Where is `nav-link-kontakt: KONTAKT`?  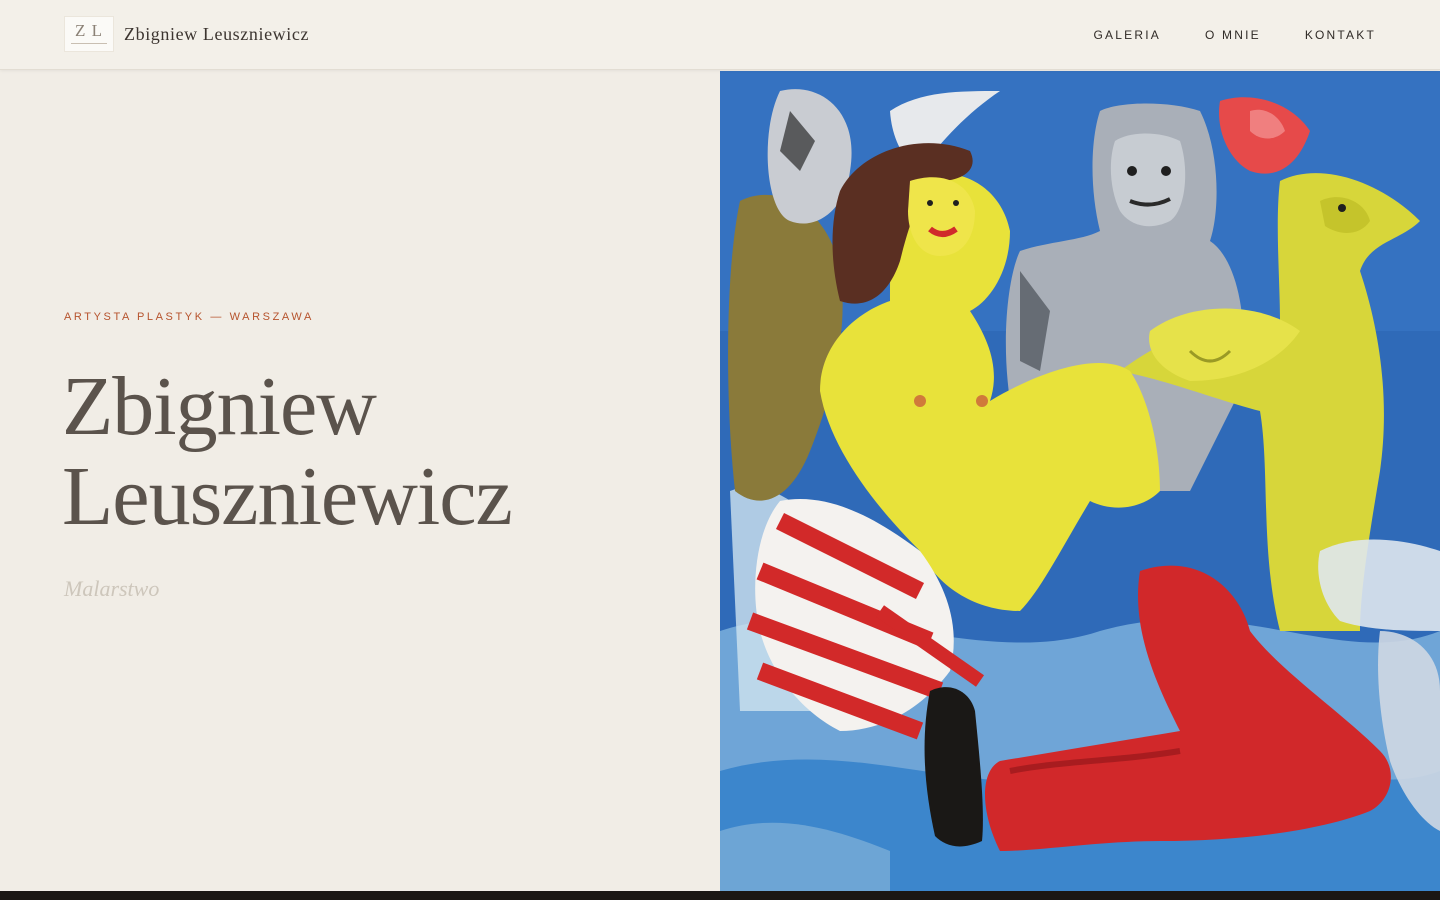 nav-link-kontakt: KONTAKT is located at coordinates (1340, 35).